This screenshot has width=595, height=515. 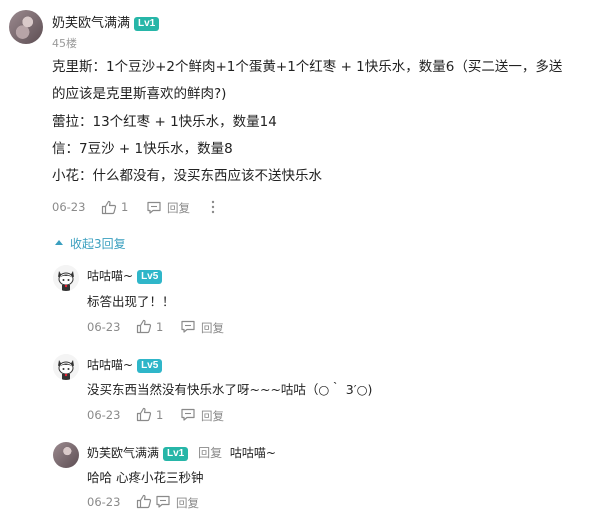 What do you see at coordinates (164, 122) in the screenshot?
I see `comment-line-3: 蕾拉：13个红枣 + 1快乐水，数量14` at bounding box center [164, 122].